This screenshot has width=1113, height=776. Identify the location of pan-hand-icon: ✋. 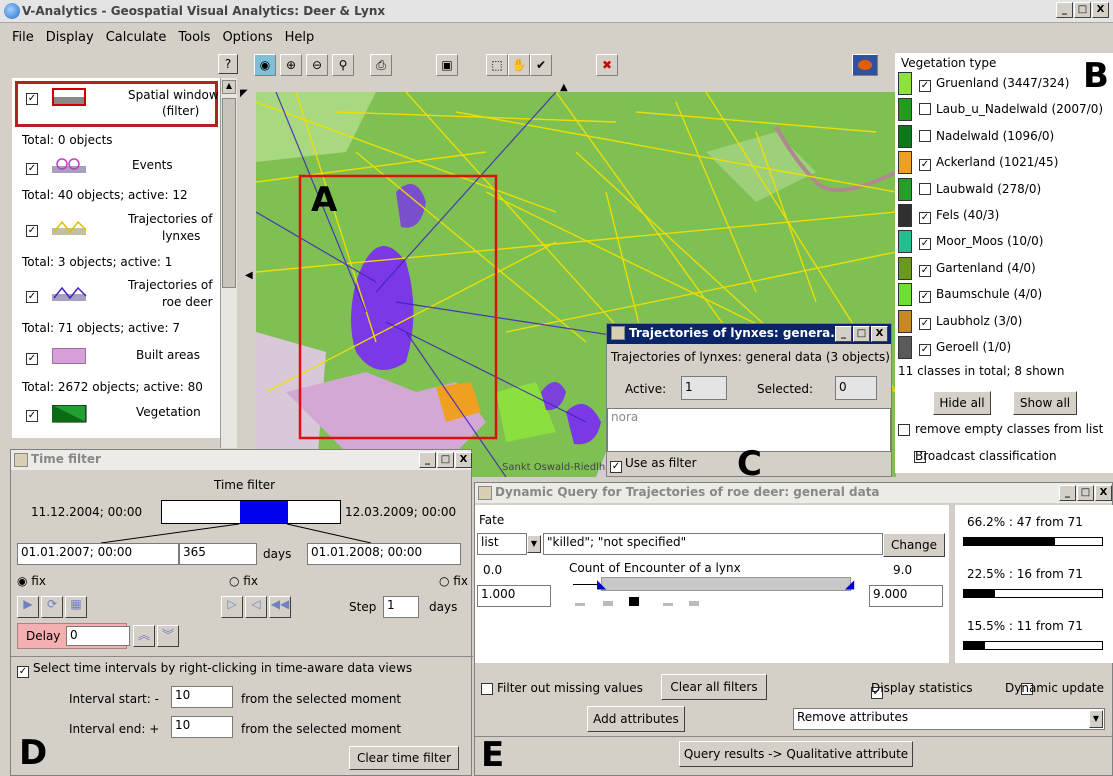
(519, 65).